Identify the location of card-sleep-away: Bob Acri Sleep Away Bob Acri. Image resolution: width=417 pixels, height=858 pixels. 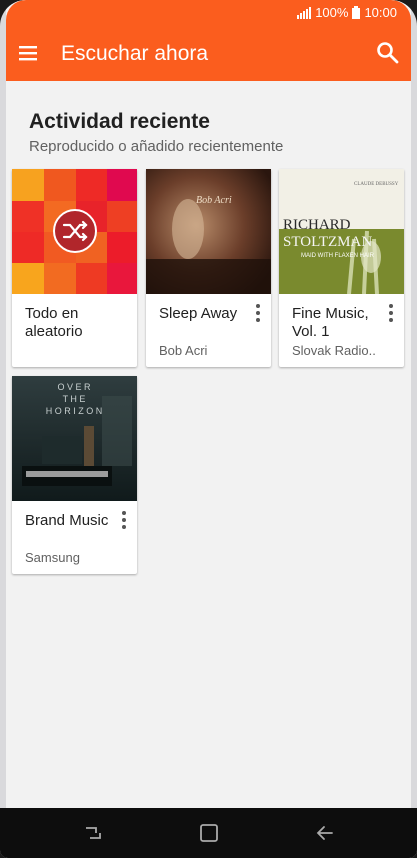
(208, 268).